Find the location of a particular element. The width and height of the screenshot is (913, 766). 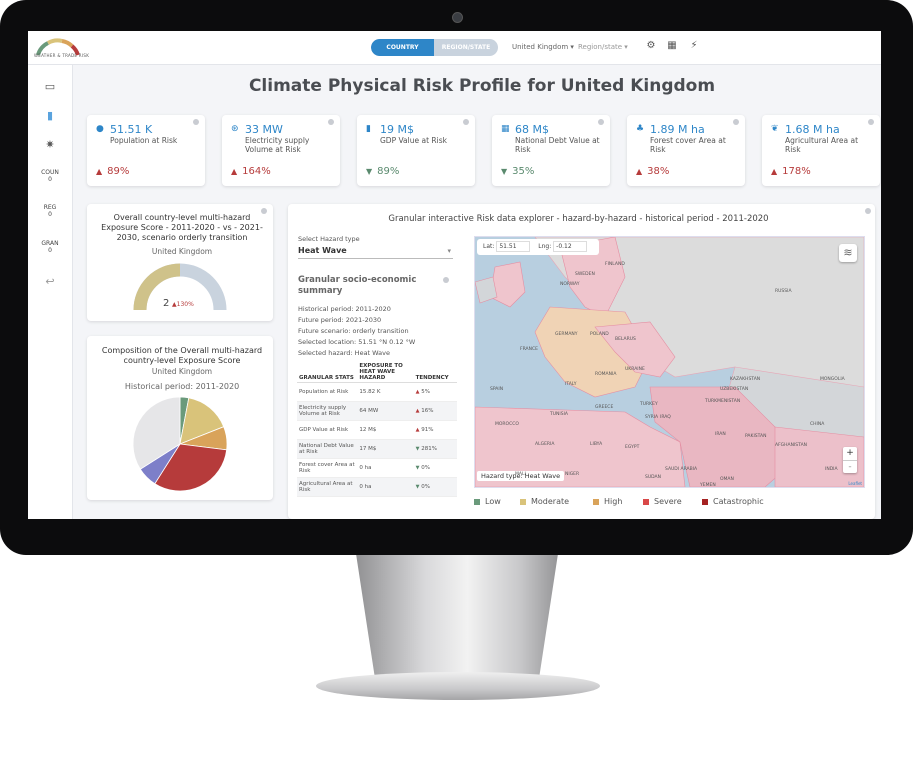

kpi-trend: ▲ 89% is located at coordinates (112, 171).